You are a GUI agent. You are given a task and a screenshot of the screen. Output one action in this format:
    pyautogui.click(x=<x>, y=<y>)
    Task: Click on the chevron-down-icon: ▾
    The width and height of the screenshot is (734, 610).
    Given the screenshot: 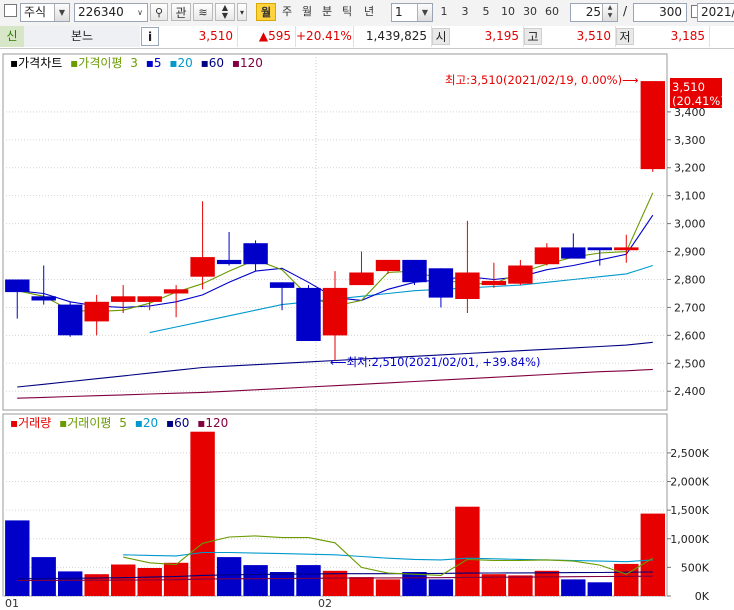 What is the action you would take?
    pyautogui.click(x=241, y=12)
    